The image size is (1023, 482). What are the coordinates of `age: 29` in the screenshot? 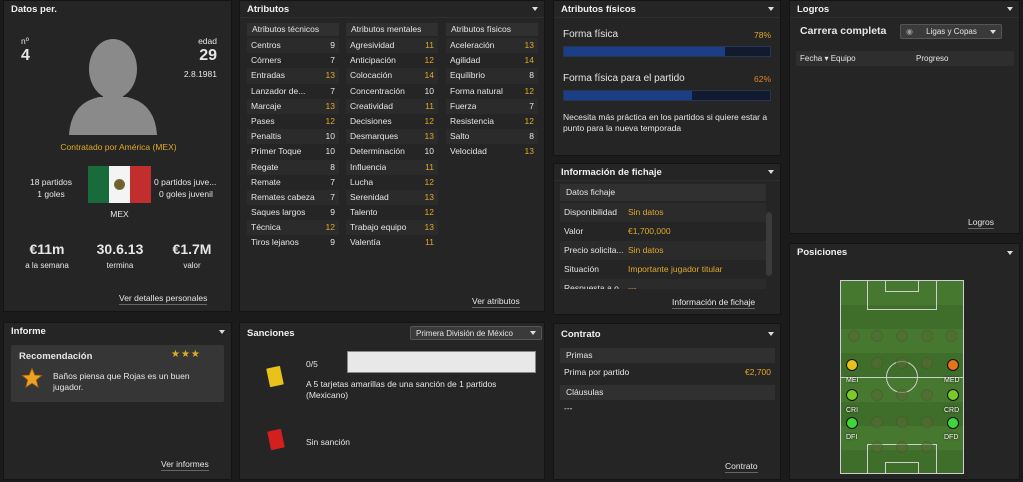 It's located at (208, 55).